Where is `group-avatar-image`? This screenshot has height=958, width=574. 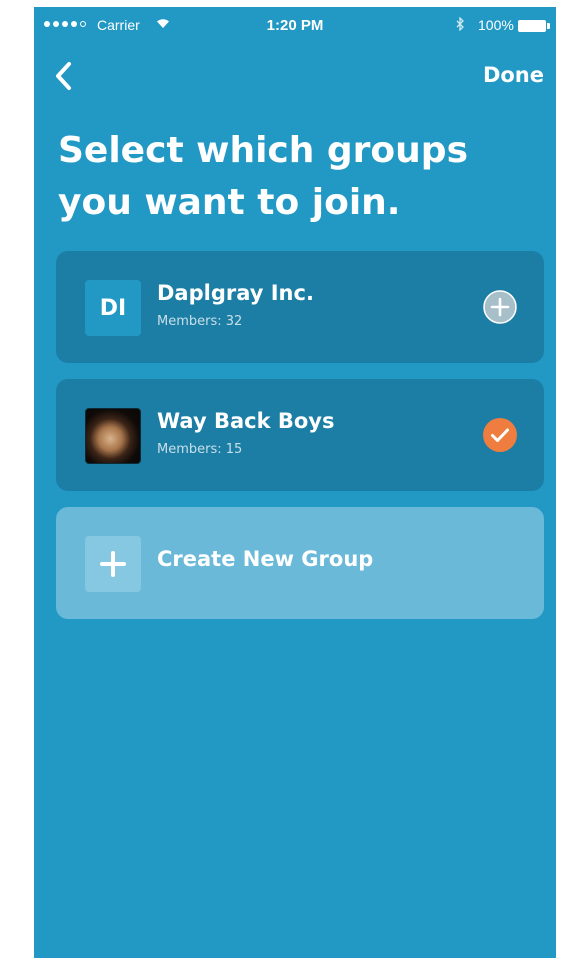
group-avatar-image is located at coordinates (113, 436).